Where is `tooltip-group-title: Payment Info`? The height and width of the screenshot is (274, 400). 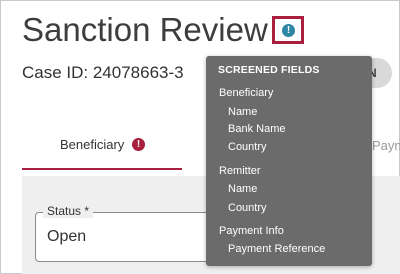
tooltip-group-title: Payment Info is located at coordinates (251, 231).